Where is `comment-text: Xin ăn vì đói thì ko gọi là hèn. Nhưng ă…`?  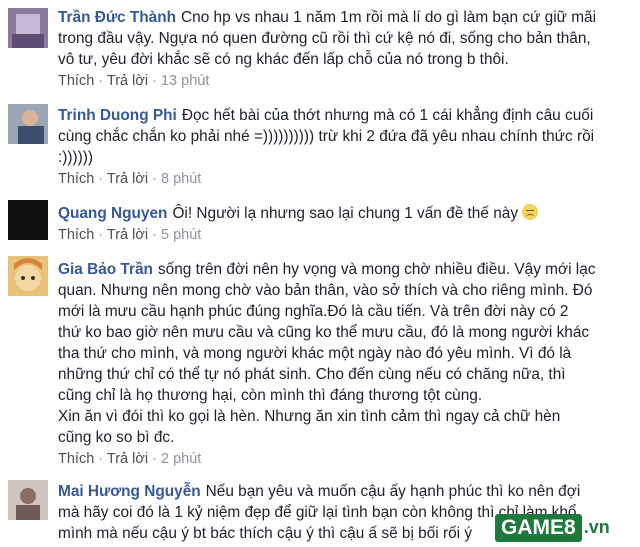
comment-text: Xin ăn vì đói thì ko gọi là hèn. Nhưng ă… is located at coordinates (309, 416).